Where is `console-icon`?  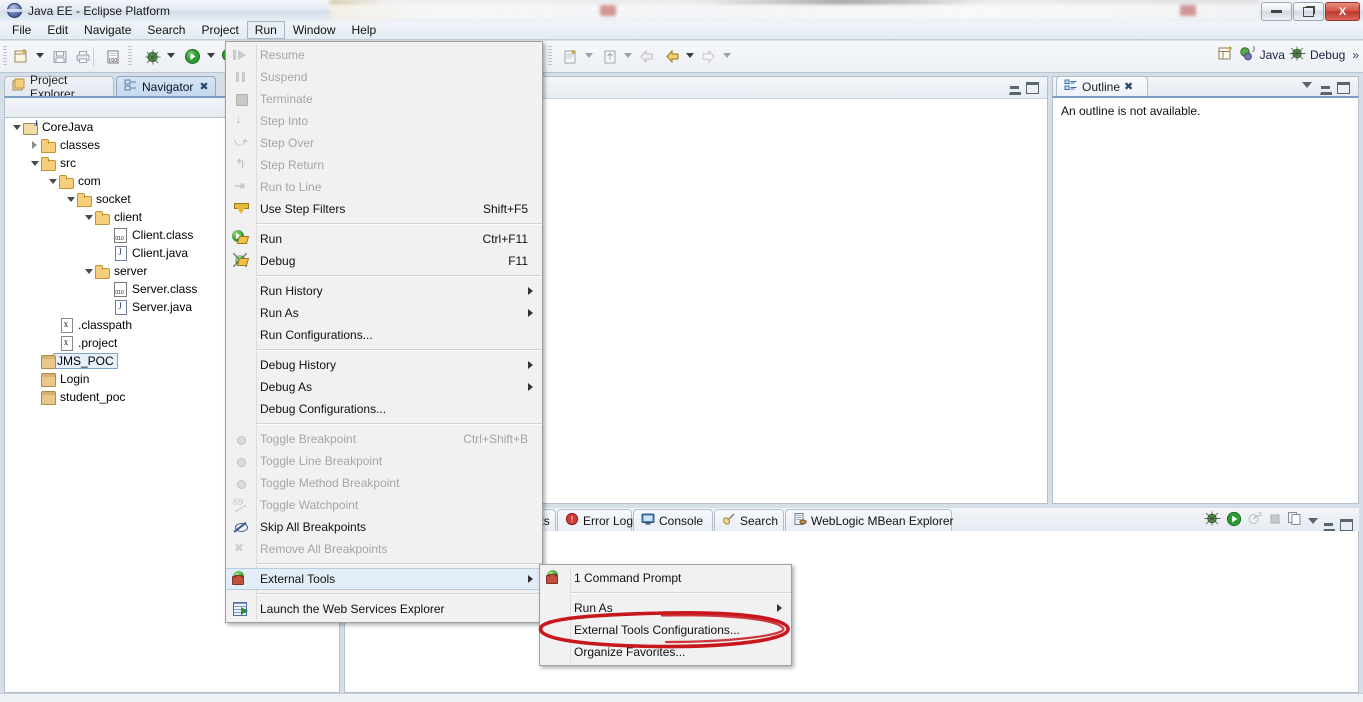
console-icon is located at coordinates (648, 520).